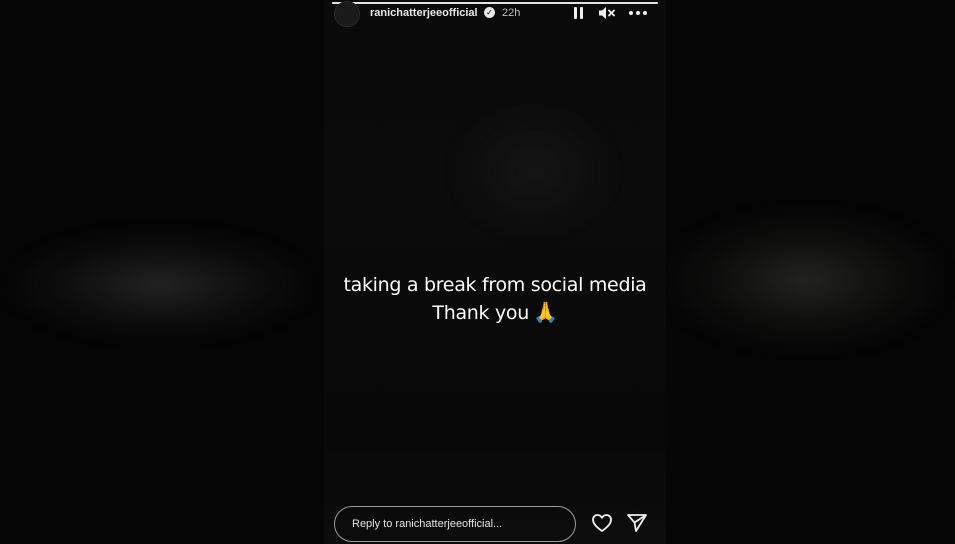  I want to click on verified-badge-icon: ✓, so click(489, 12).